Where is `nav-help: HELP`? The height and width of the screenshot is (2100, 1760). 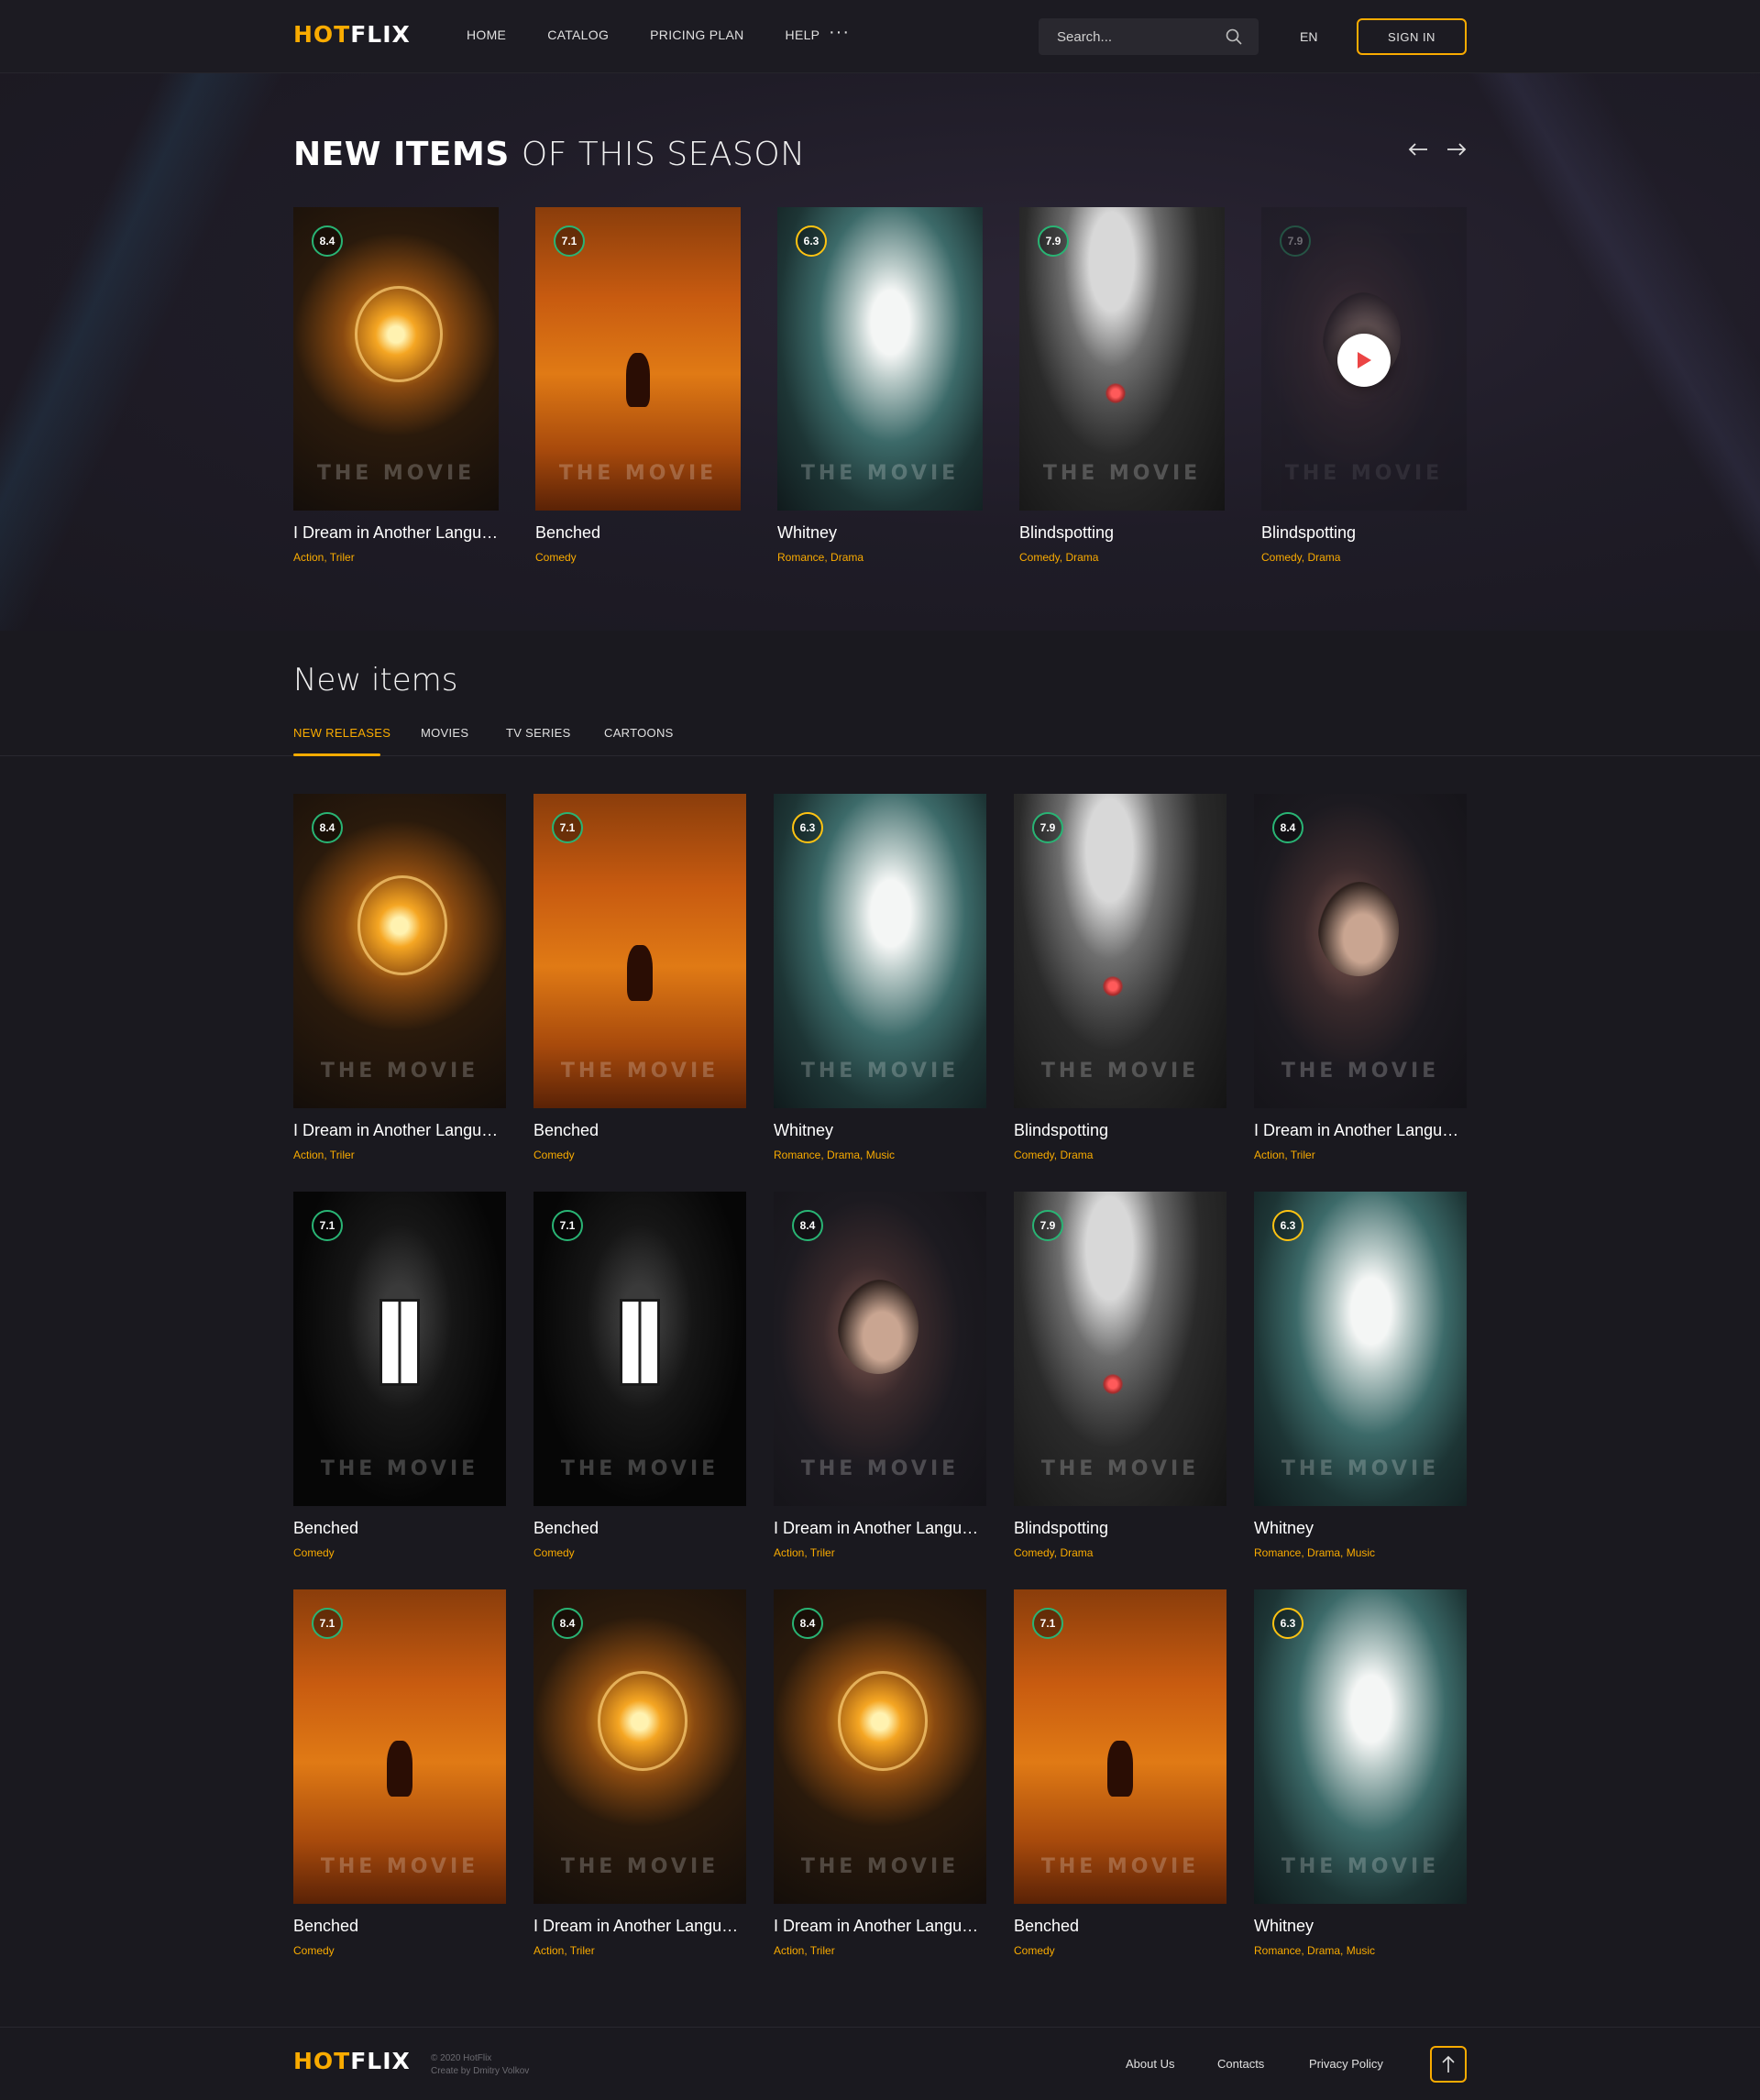 nav-help: HELP is located at coordinates (803, 34).